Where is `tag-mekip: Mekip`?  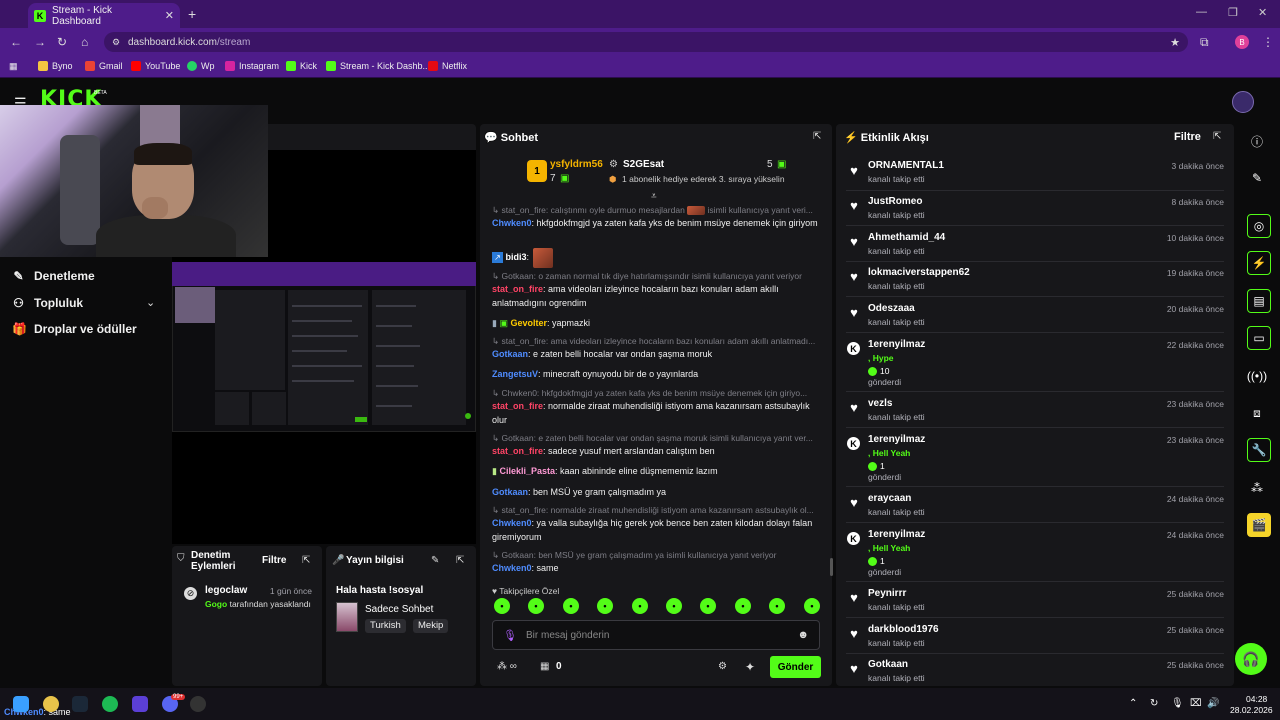
tag-mekip: Mekip is located at coordinates (431, 626).